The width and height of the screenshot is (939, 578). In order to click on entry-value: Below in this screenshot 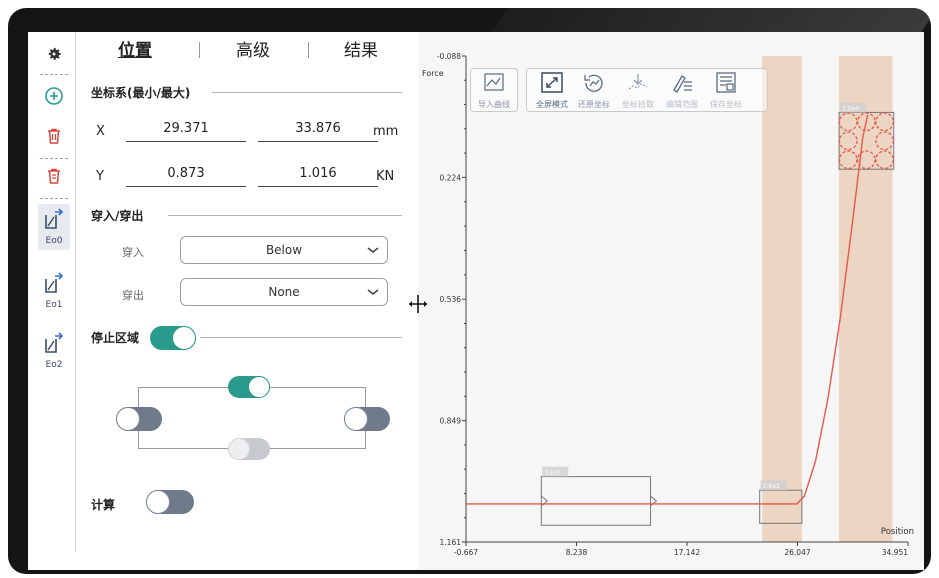, I will do `click(284, 250)`.